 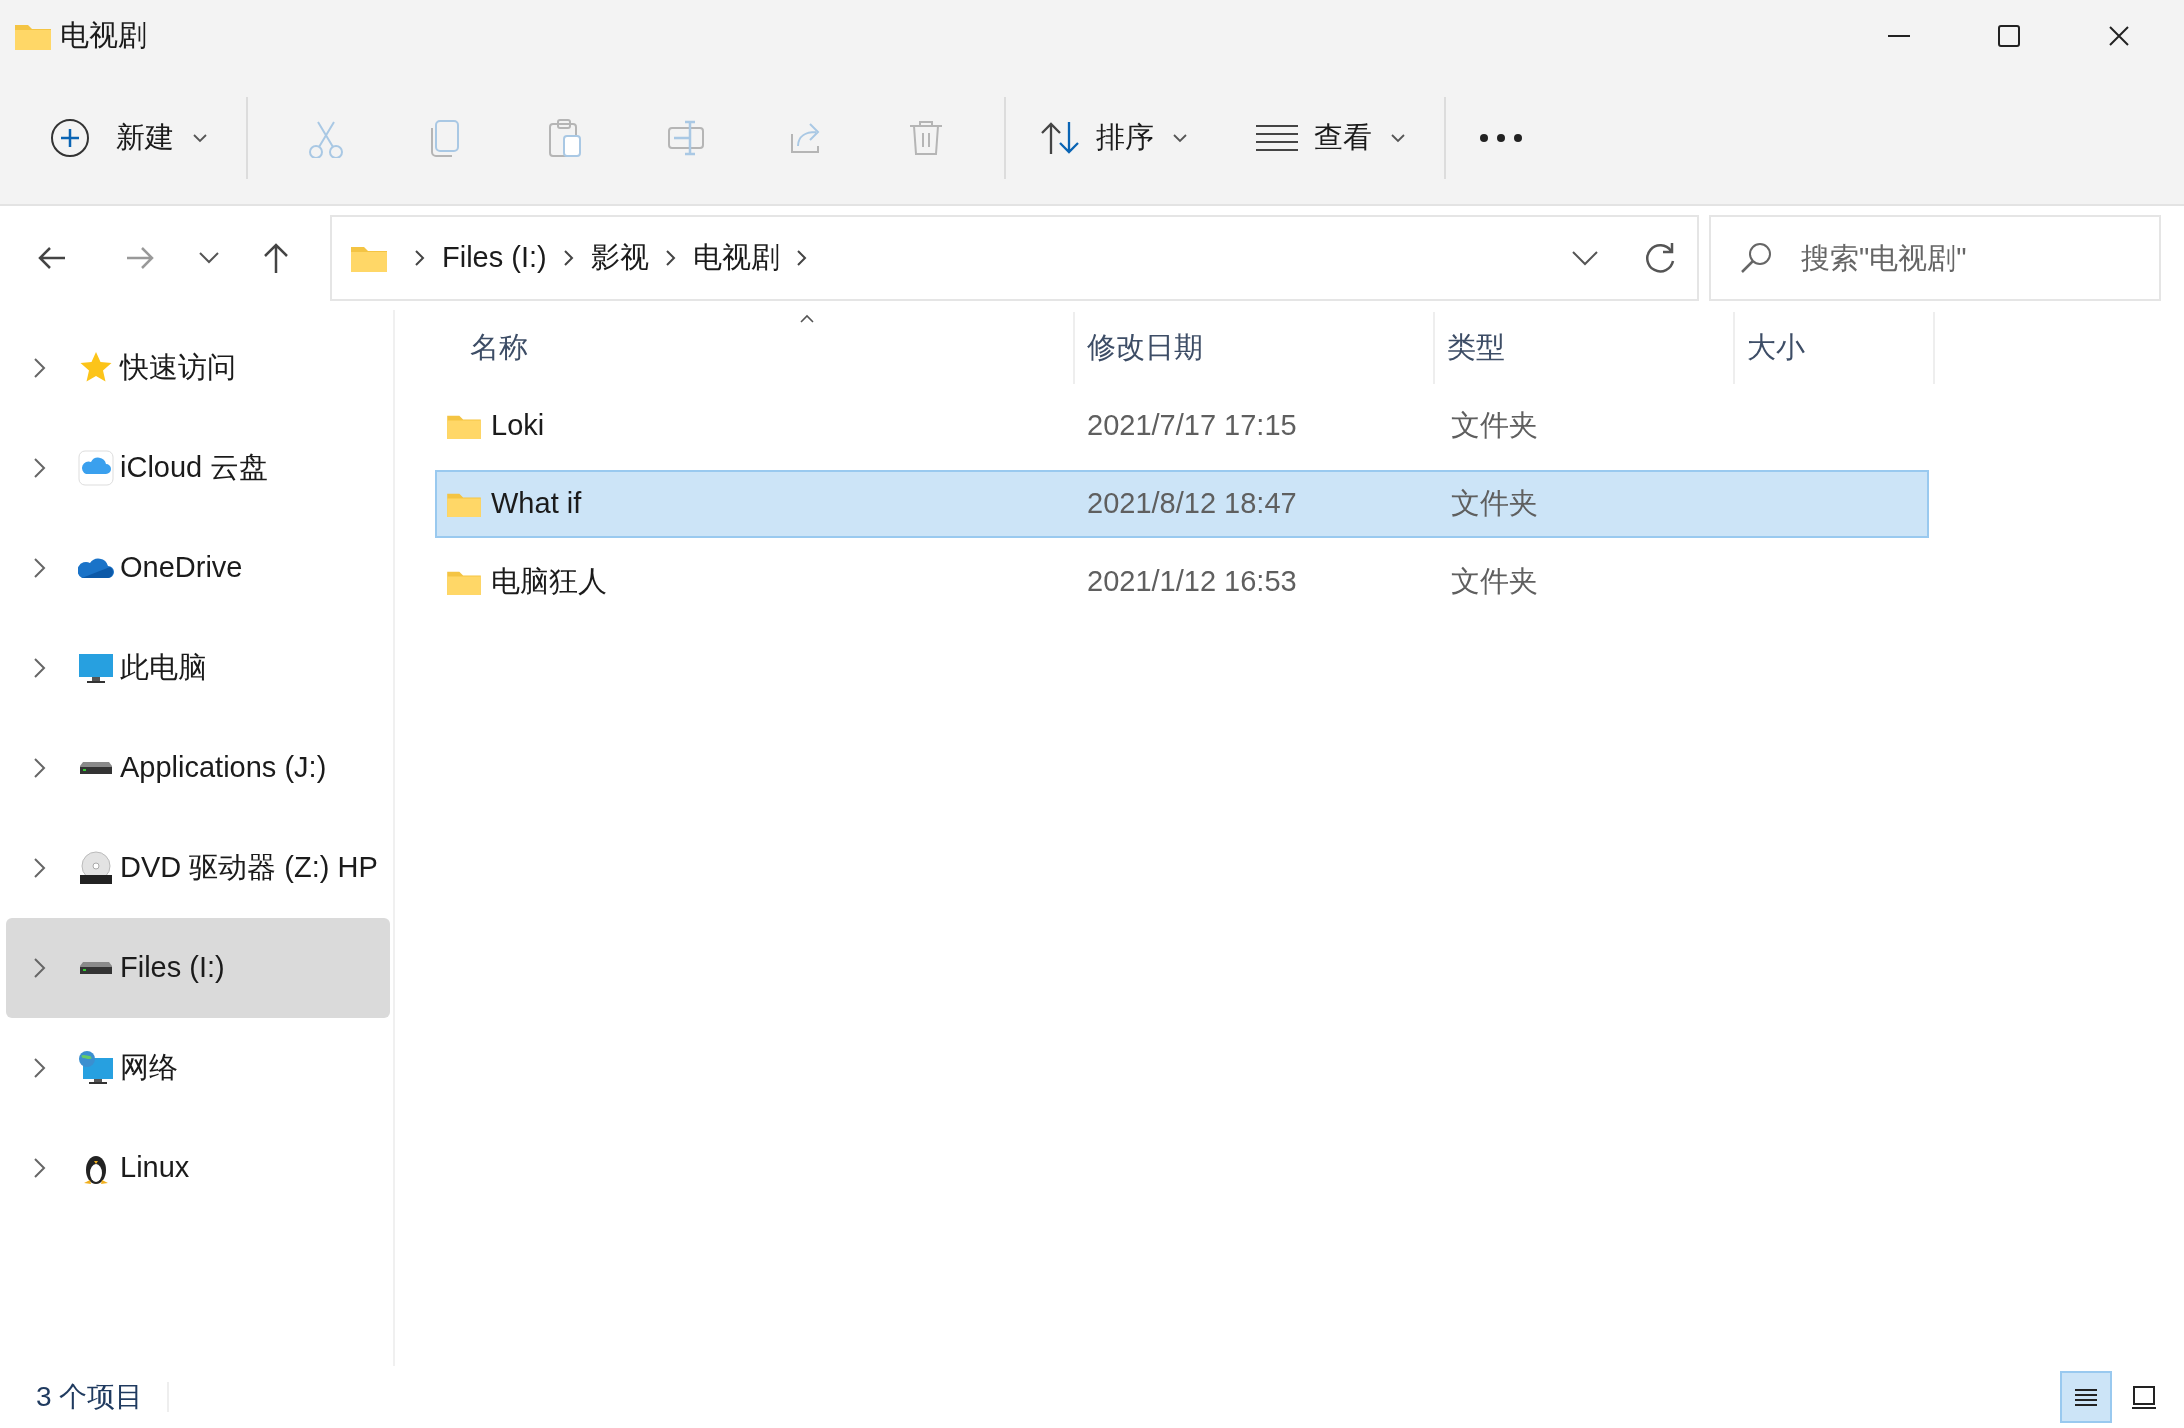 What do you see at coordinates (494, 258) in the screenshot?
I see `breadcrumb: Files (I:)` at bounding box center [494, 258].